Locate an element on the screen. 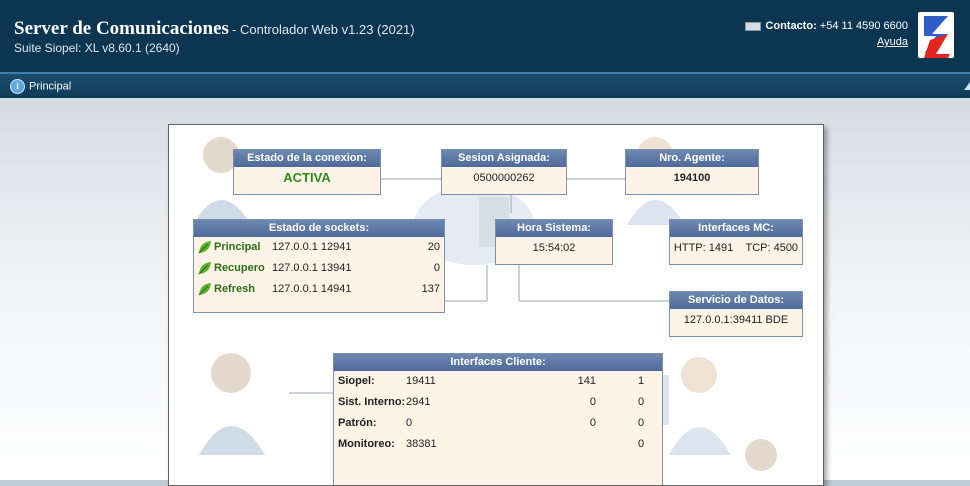  help-link: Ayuda is located at coordinates (826, 42).